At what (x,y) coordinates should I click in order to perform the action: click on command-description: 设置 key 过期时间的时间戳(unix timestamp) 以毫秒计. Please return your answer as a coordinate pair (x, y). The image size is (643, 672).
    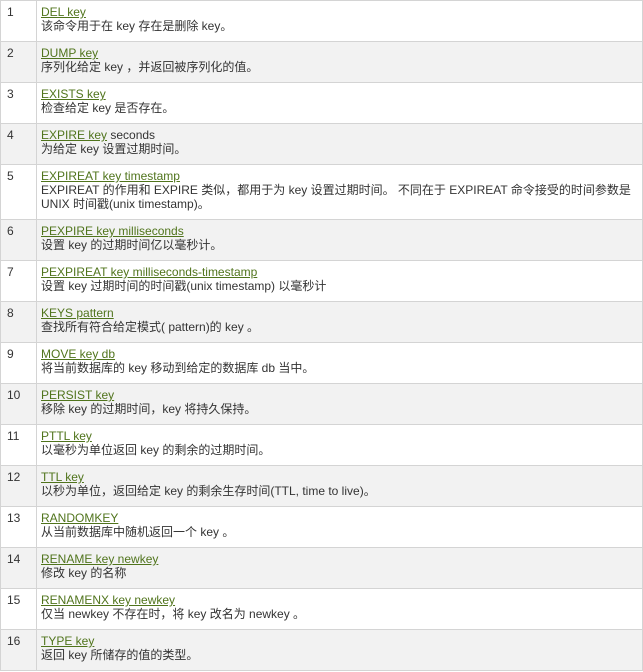
    Looking at the image, I should click on (184, 286).